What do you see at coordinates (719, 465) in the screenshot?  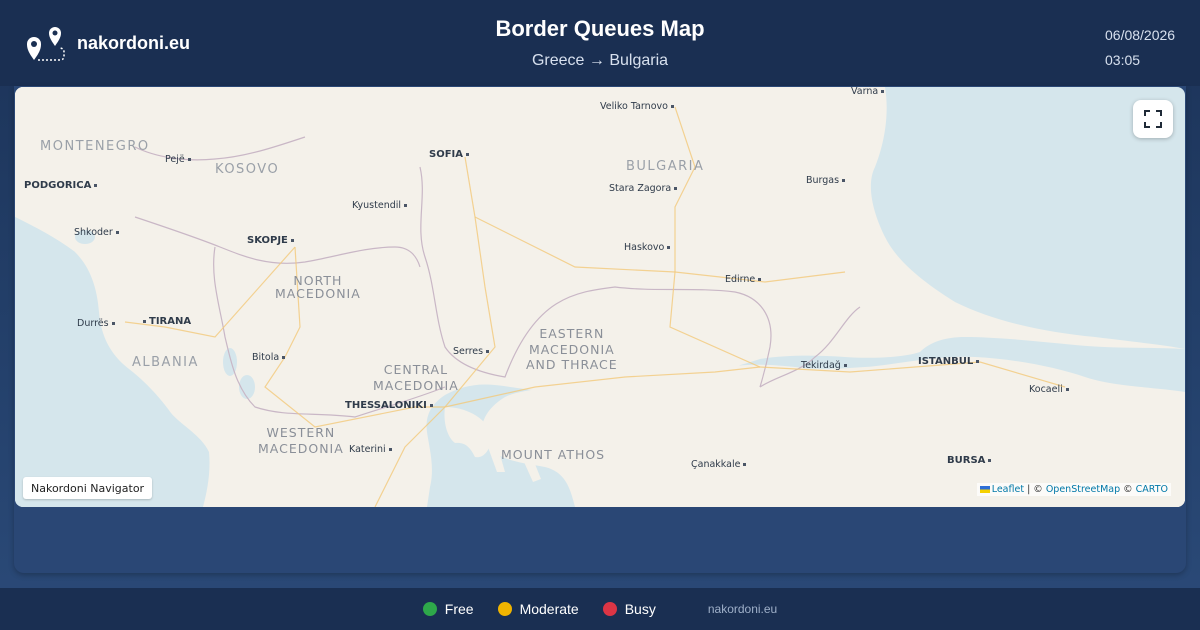 I see `label-canakkale: Çanakkale` at bounding box center [719, 465].